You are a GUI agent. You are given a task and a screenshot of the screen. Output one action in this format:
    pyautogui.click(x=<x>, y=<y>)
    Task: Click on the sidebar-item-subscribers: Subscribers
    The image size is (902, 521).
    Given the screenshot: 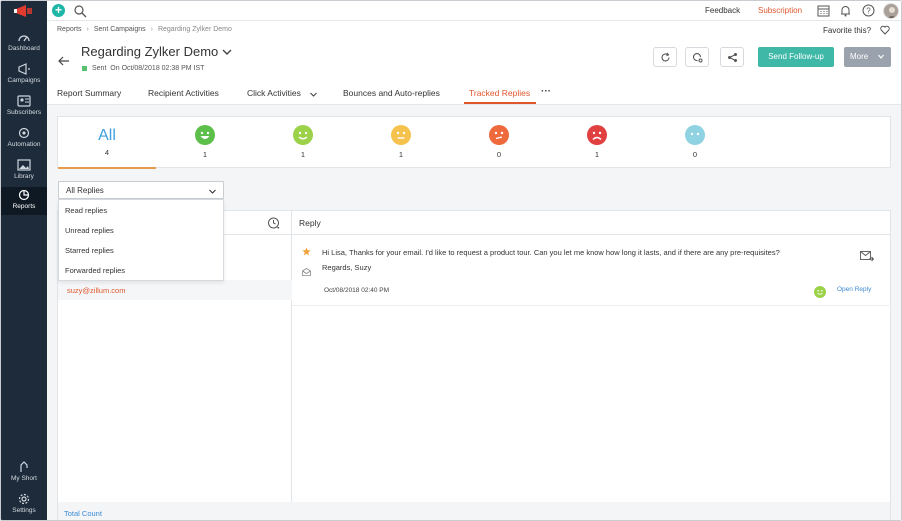 What is the action you would take?
    pyautogui.click(x=24, y=109)
    